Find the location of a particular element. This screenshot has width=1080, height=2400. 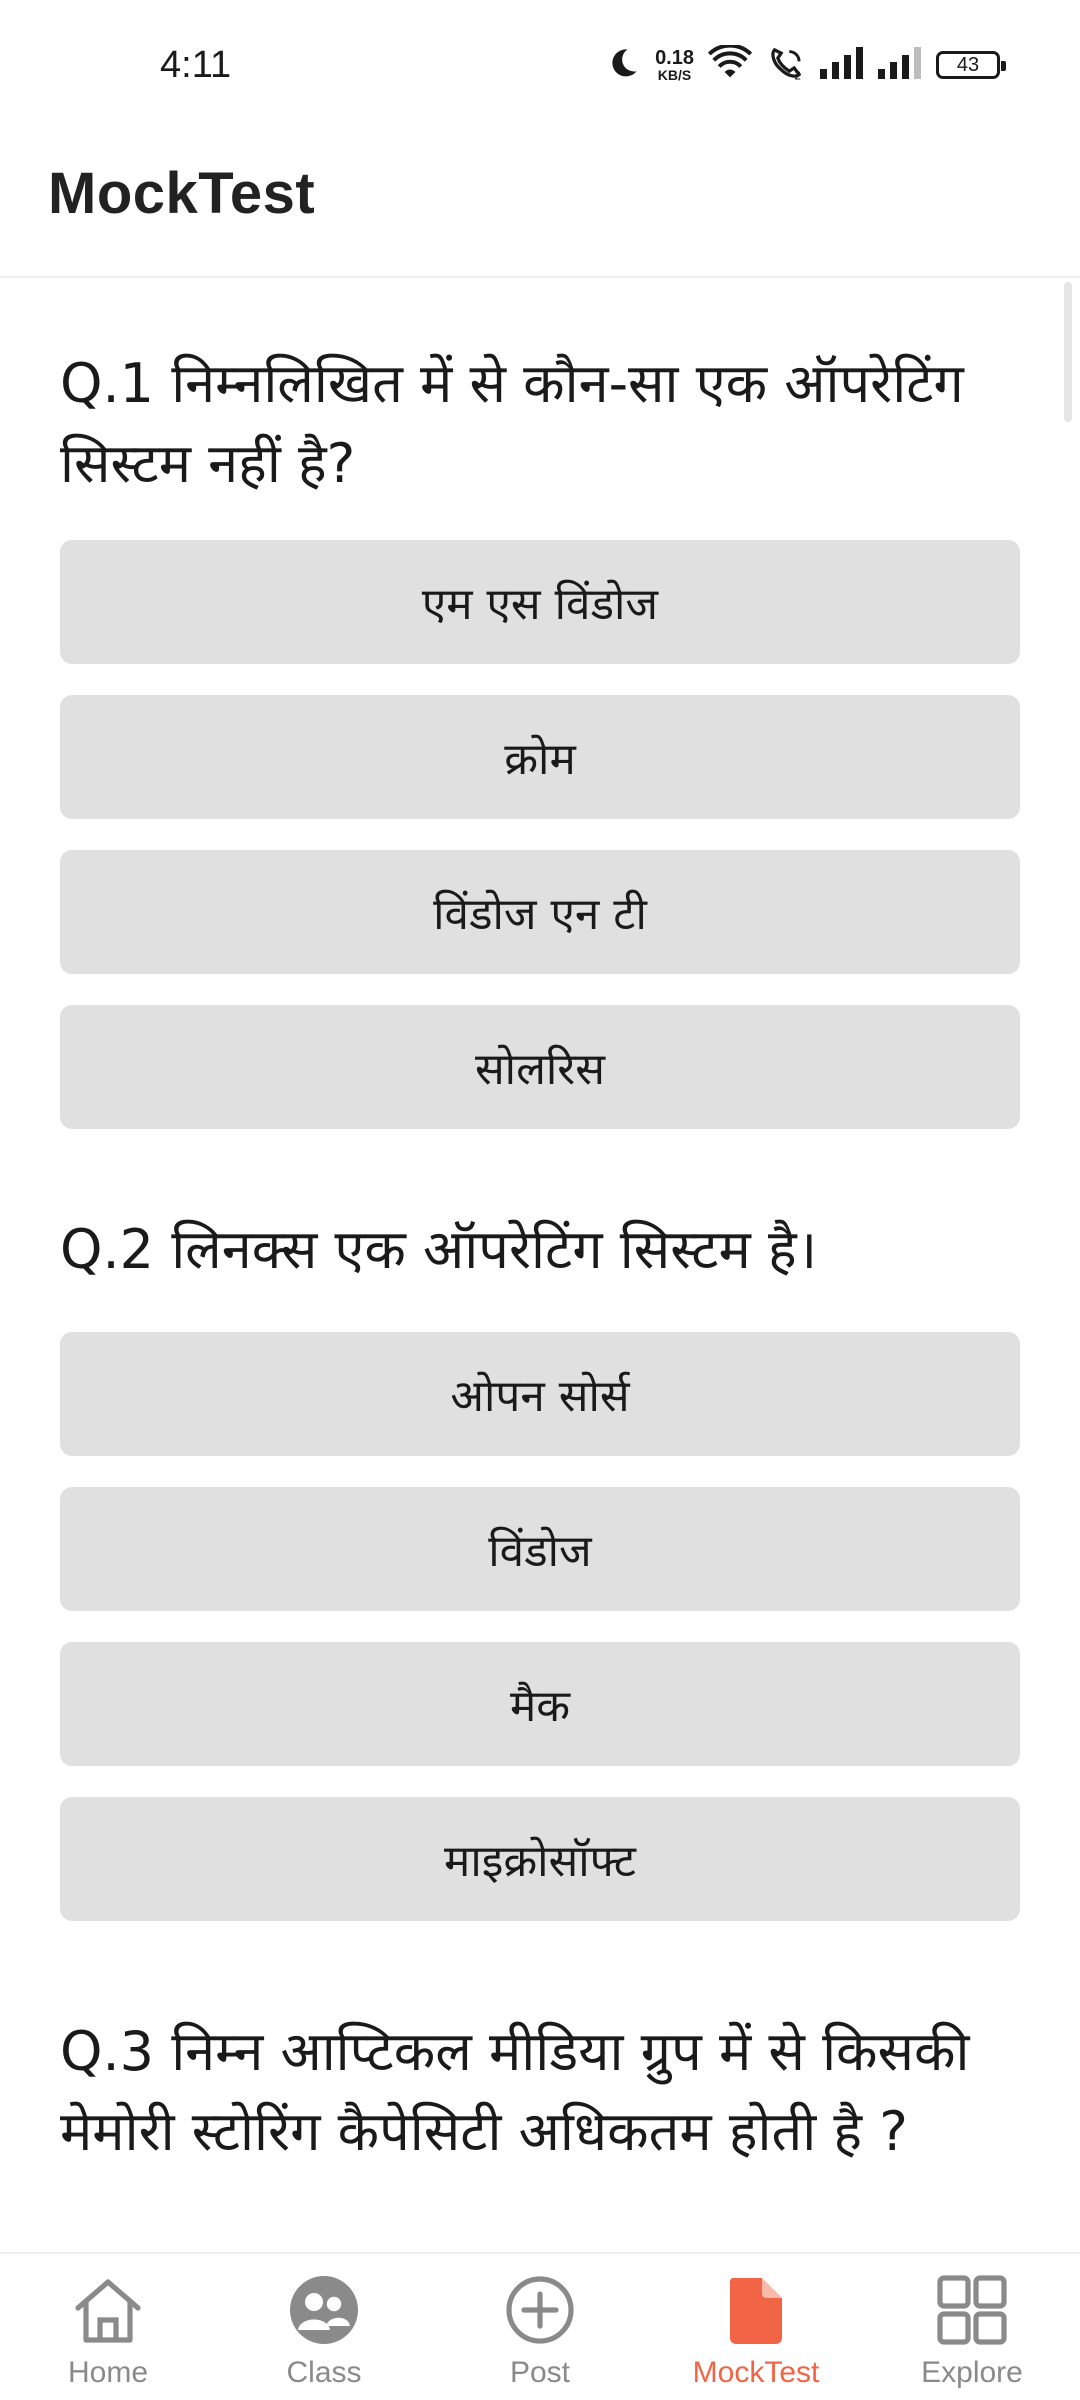

nav-label-home: Home is located at coordinates (108, 2372).